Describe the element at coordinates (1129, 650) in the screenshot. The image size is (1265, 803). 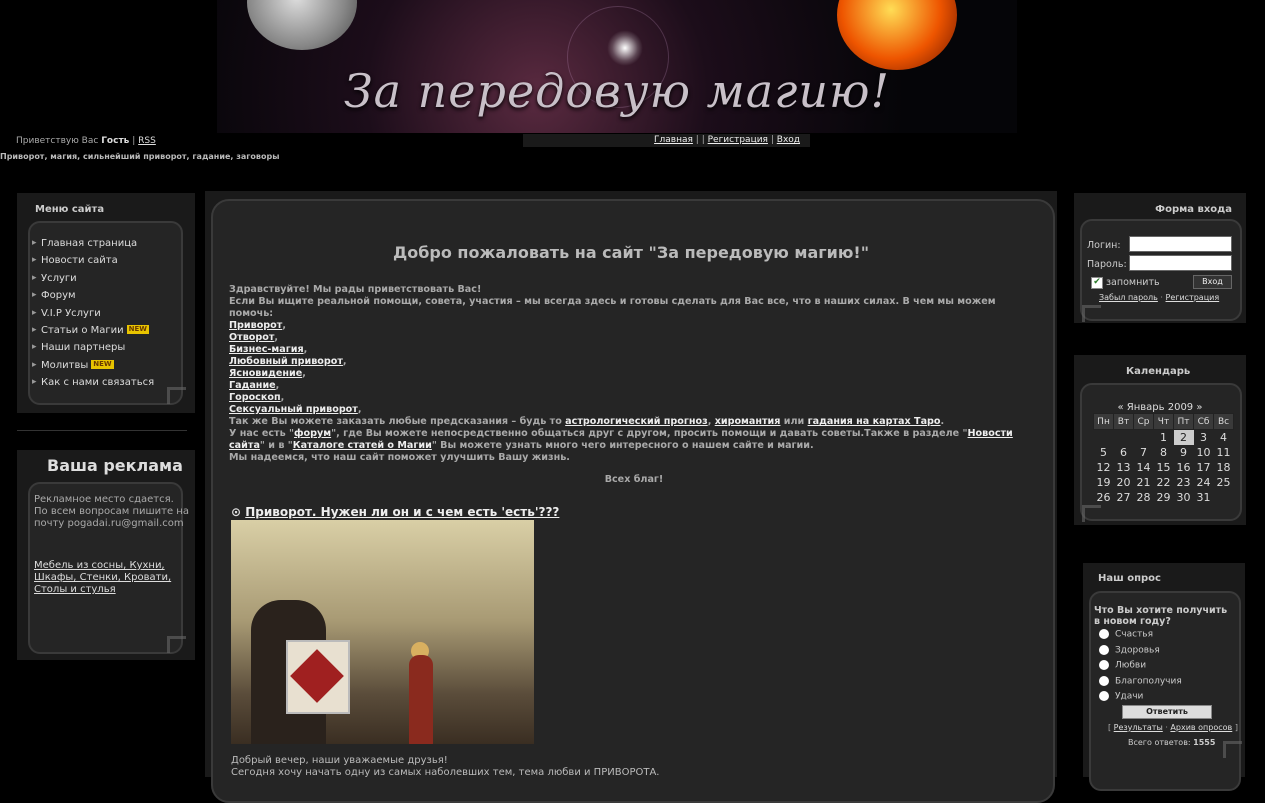
I see `poll-option: Здоровья` at that location.